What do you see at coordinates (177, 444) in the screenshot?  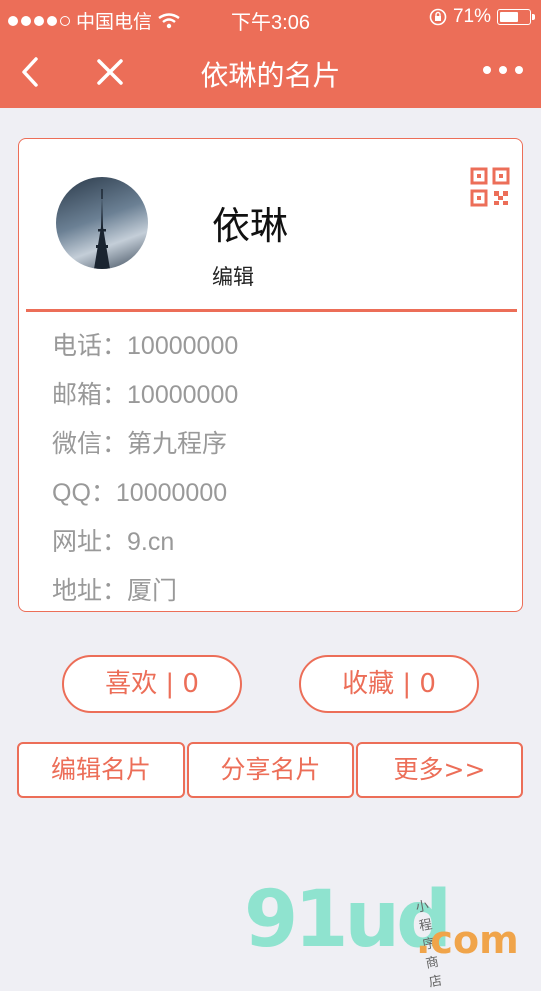 I see `info-value: 第九程序` at bounding box center [177, 444].